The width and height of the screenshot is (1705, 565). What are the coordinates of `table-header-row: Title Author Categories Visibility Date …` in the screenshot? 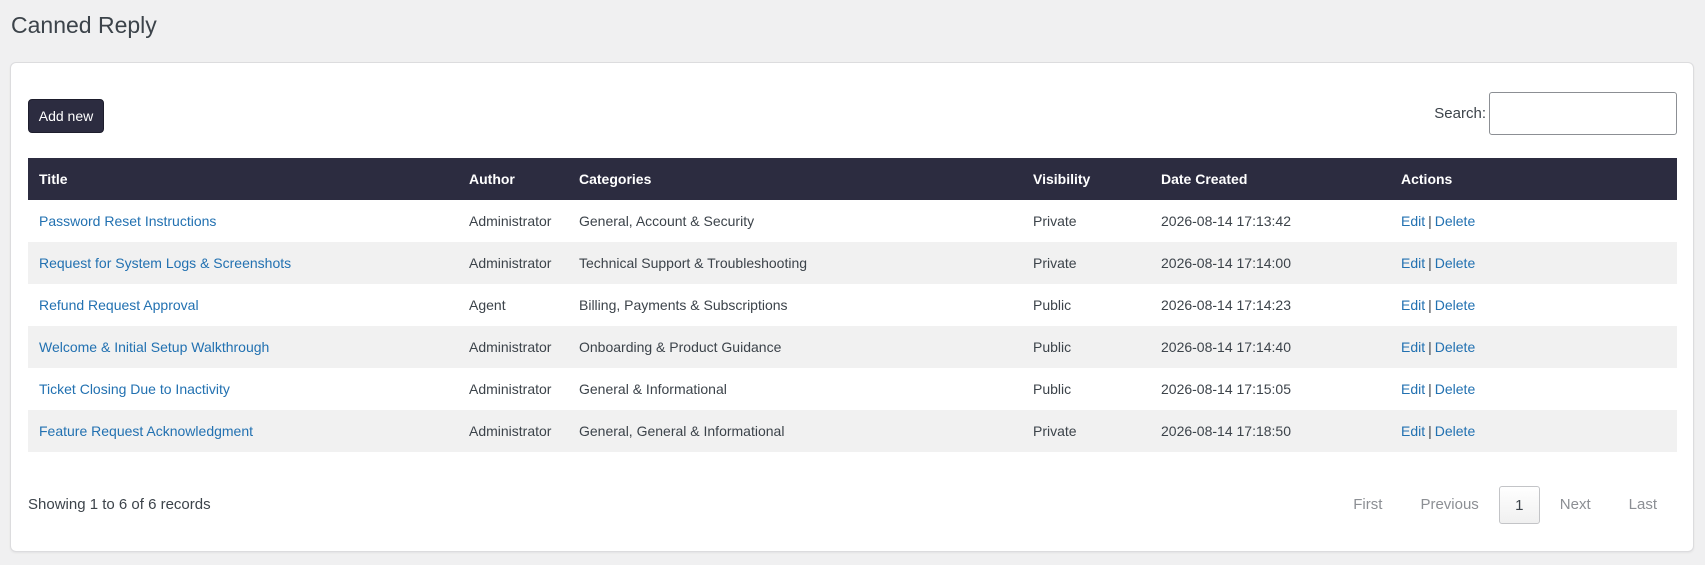 It's located at (852, 179).